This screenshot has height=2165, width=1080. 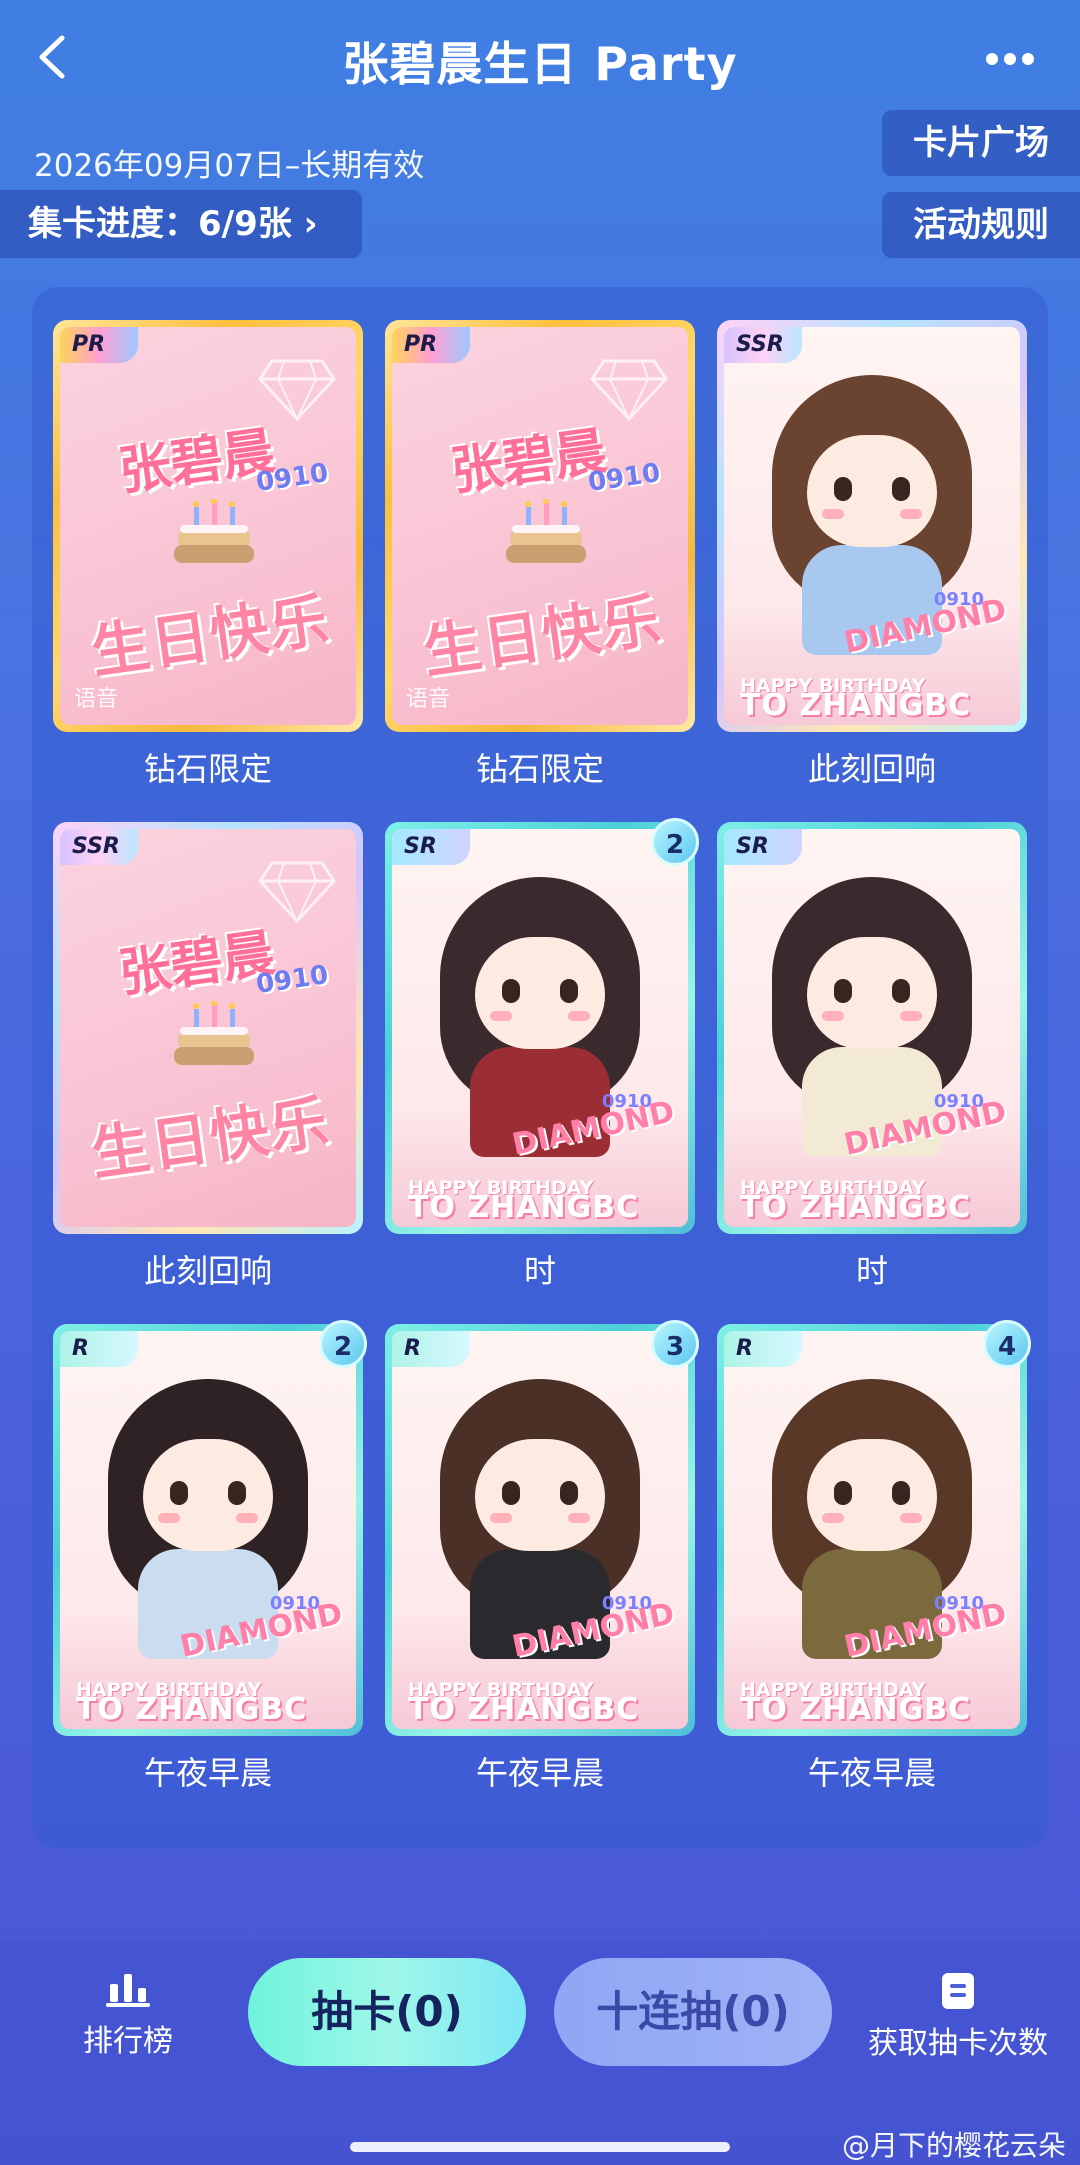 I want to click on collection-card: 0910 DIAMOND HAPPY BIRTHDAY TO ZHANGBC R 4, so click(x=874, y=1528).